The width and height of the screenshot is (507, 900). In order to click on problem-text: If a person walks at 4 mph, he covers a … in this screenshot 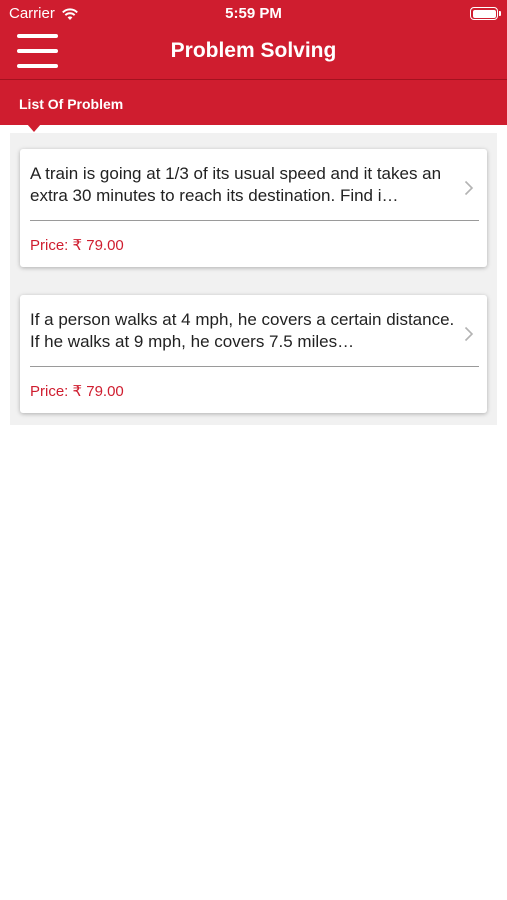, I will do `click(242, 330)`.